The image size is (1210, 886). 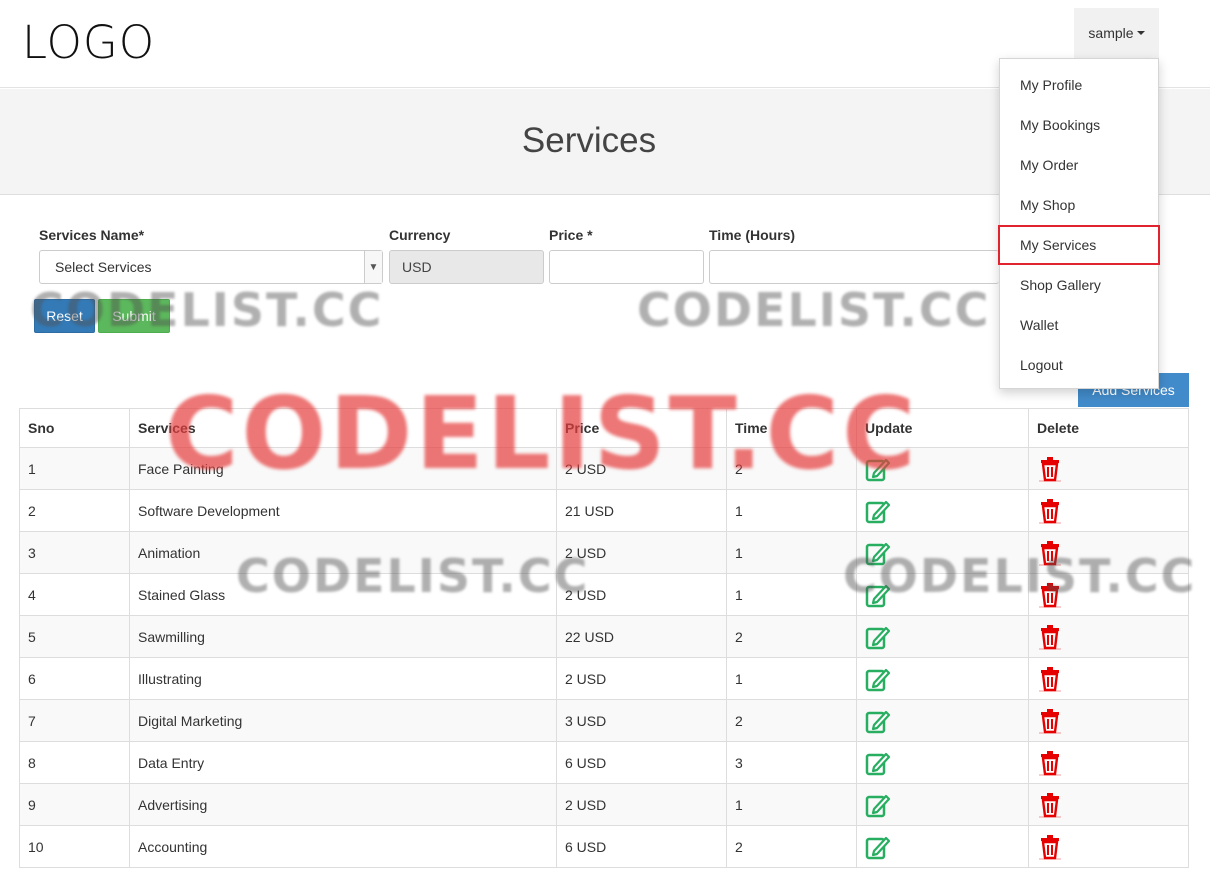 What do you see at coordinates (64, 316) in the screenshot?
I see `reset-button: Reset` at bounding box center [64, 316].